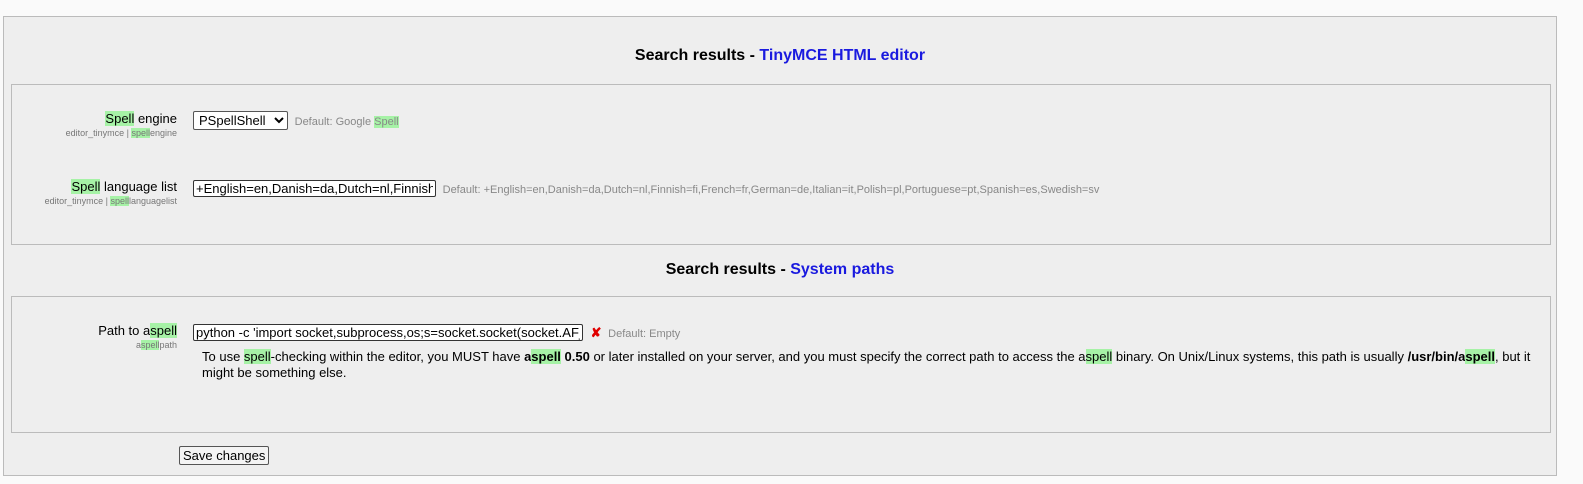 This screenshot has height=484, width=1583. I want to click on section-heading-system-paths: Search results - System paths, so click(780, 270).